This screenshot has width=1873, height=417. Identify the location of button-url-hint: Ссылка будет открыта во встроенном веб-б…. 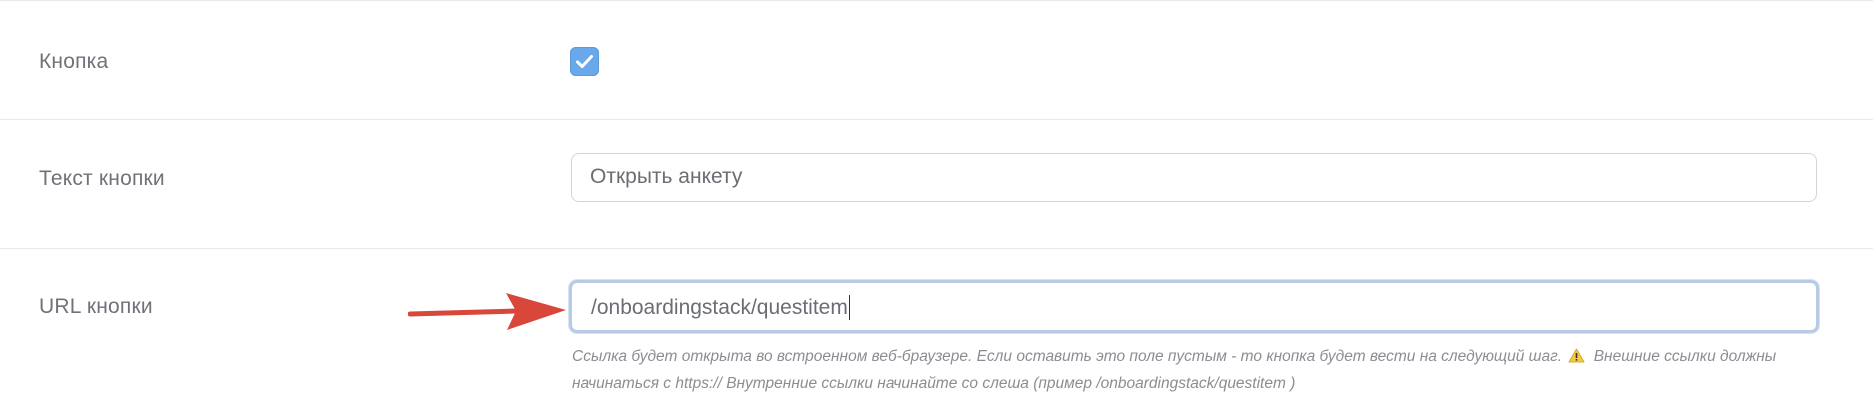
(1197, 370).